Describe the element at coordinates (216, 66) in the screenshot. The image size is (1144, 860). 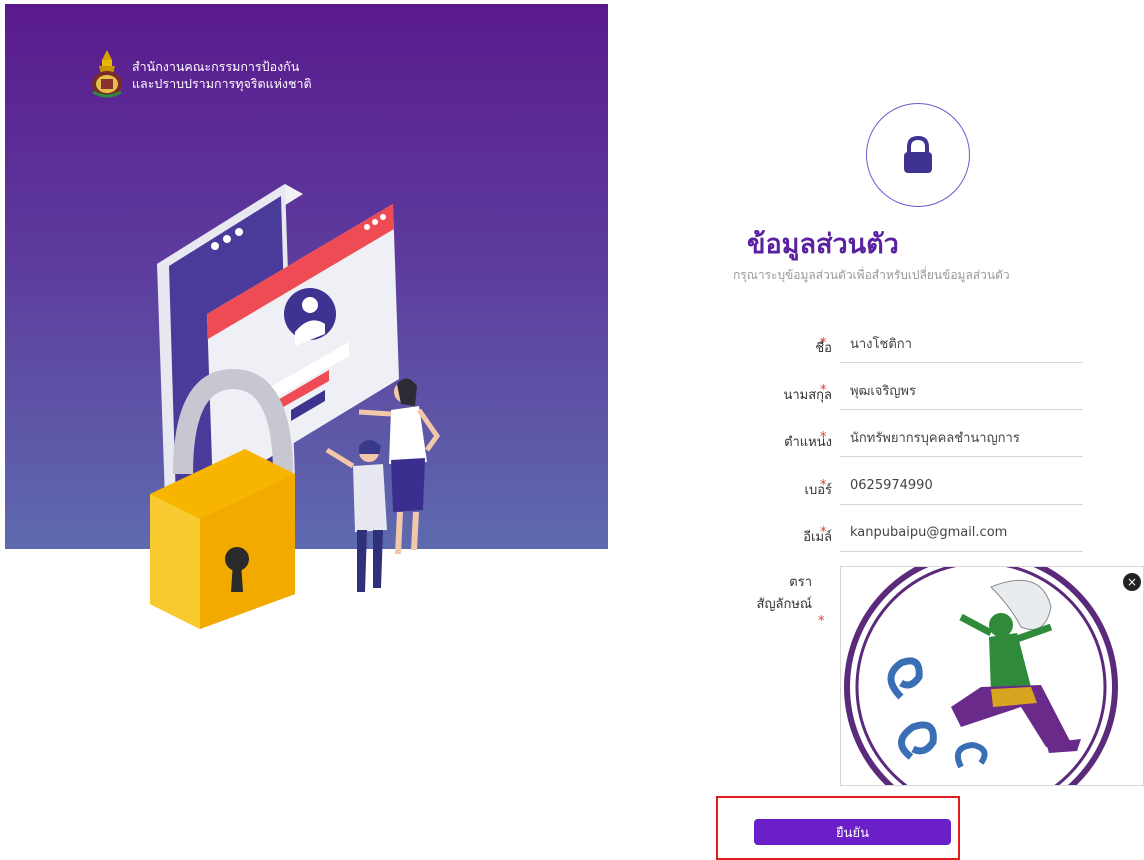
I see `org-name-line1: สำนักงานคณะกรรมการป้องกัน` at that location.